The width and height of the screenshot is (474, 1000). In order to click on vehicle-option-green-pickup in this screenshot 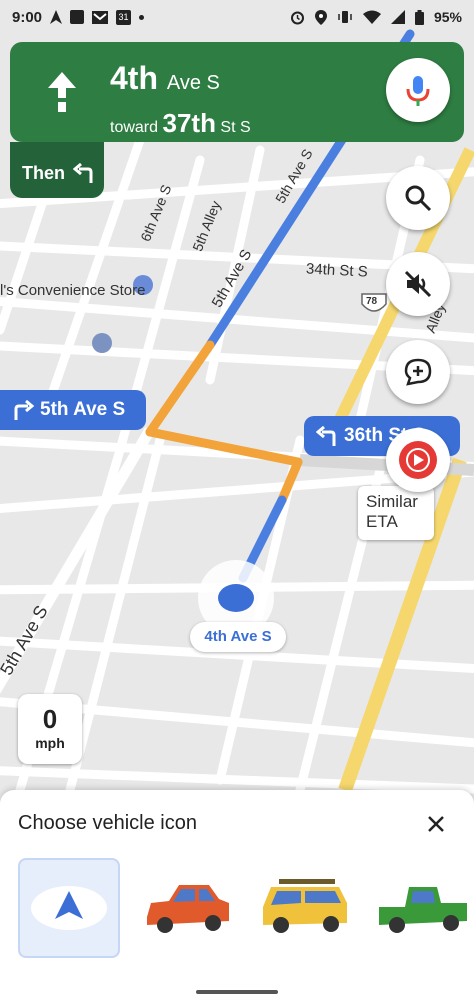, I will do `click(423, 908)`.